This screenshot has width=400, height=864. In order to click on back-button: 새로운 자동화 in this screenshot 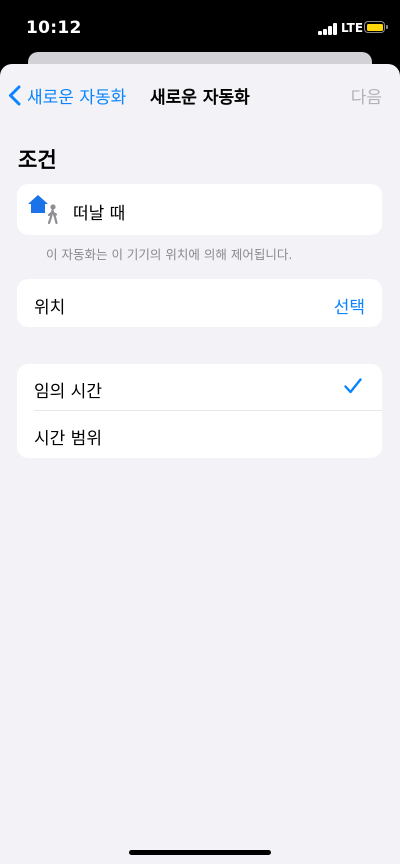, I will do `click(67, 95)`.